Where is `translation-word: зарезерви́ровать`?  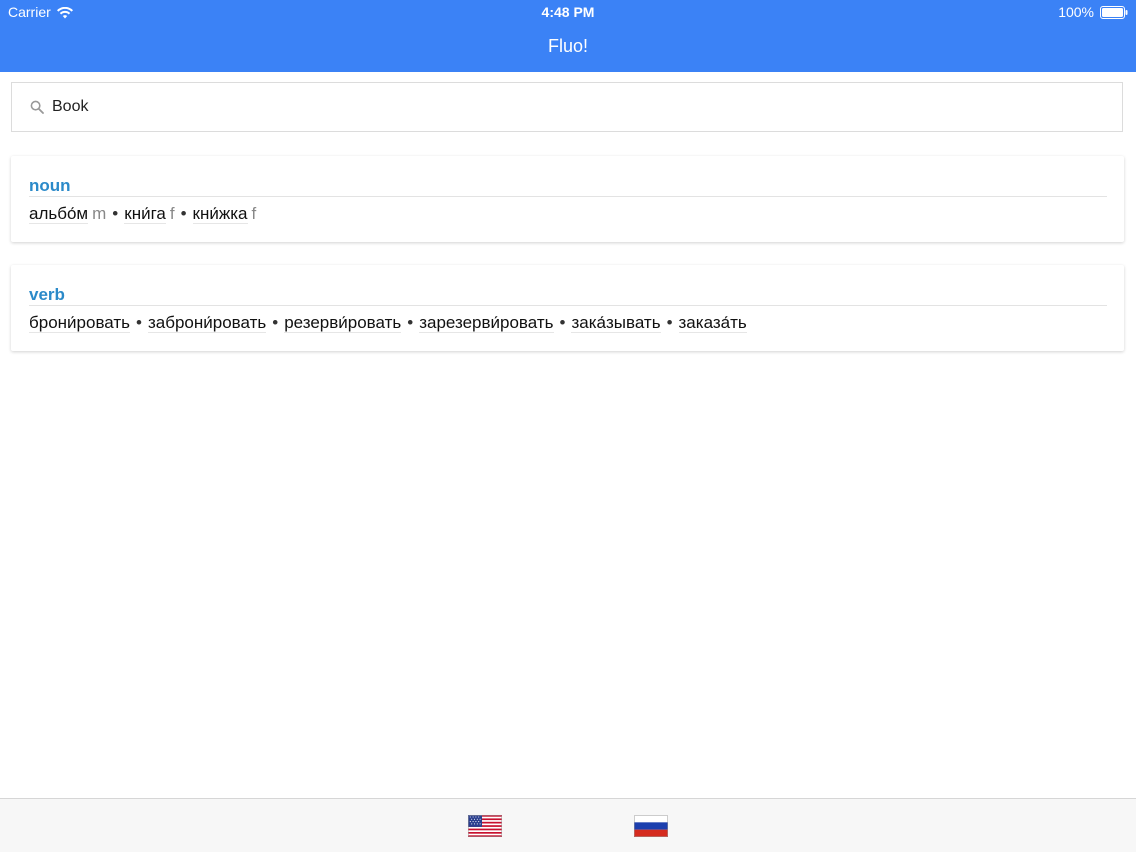 translation-word: зарезерви́ровать is located at coordinates (486, 323).